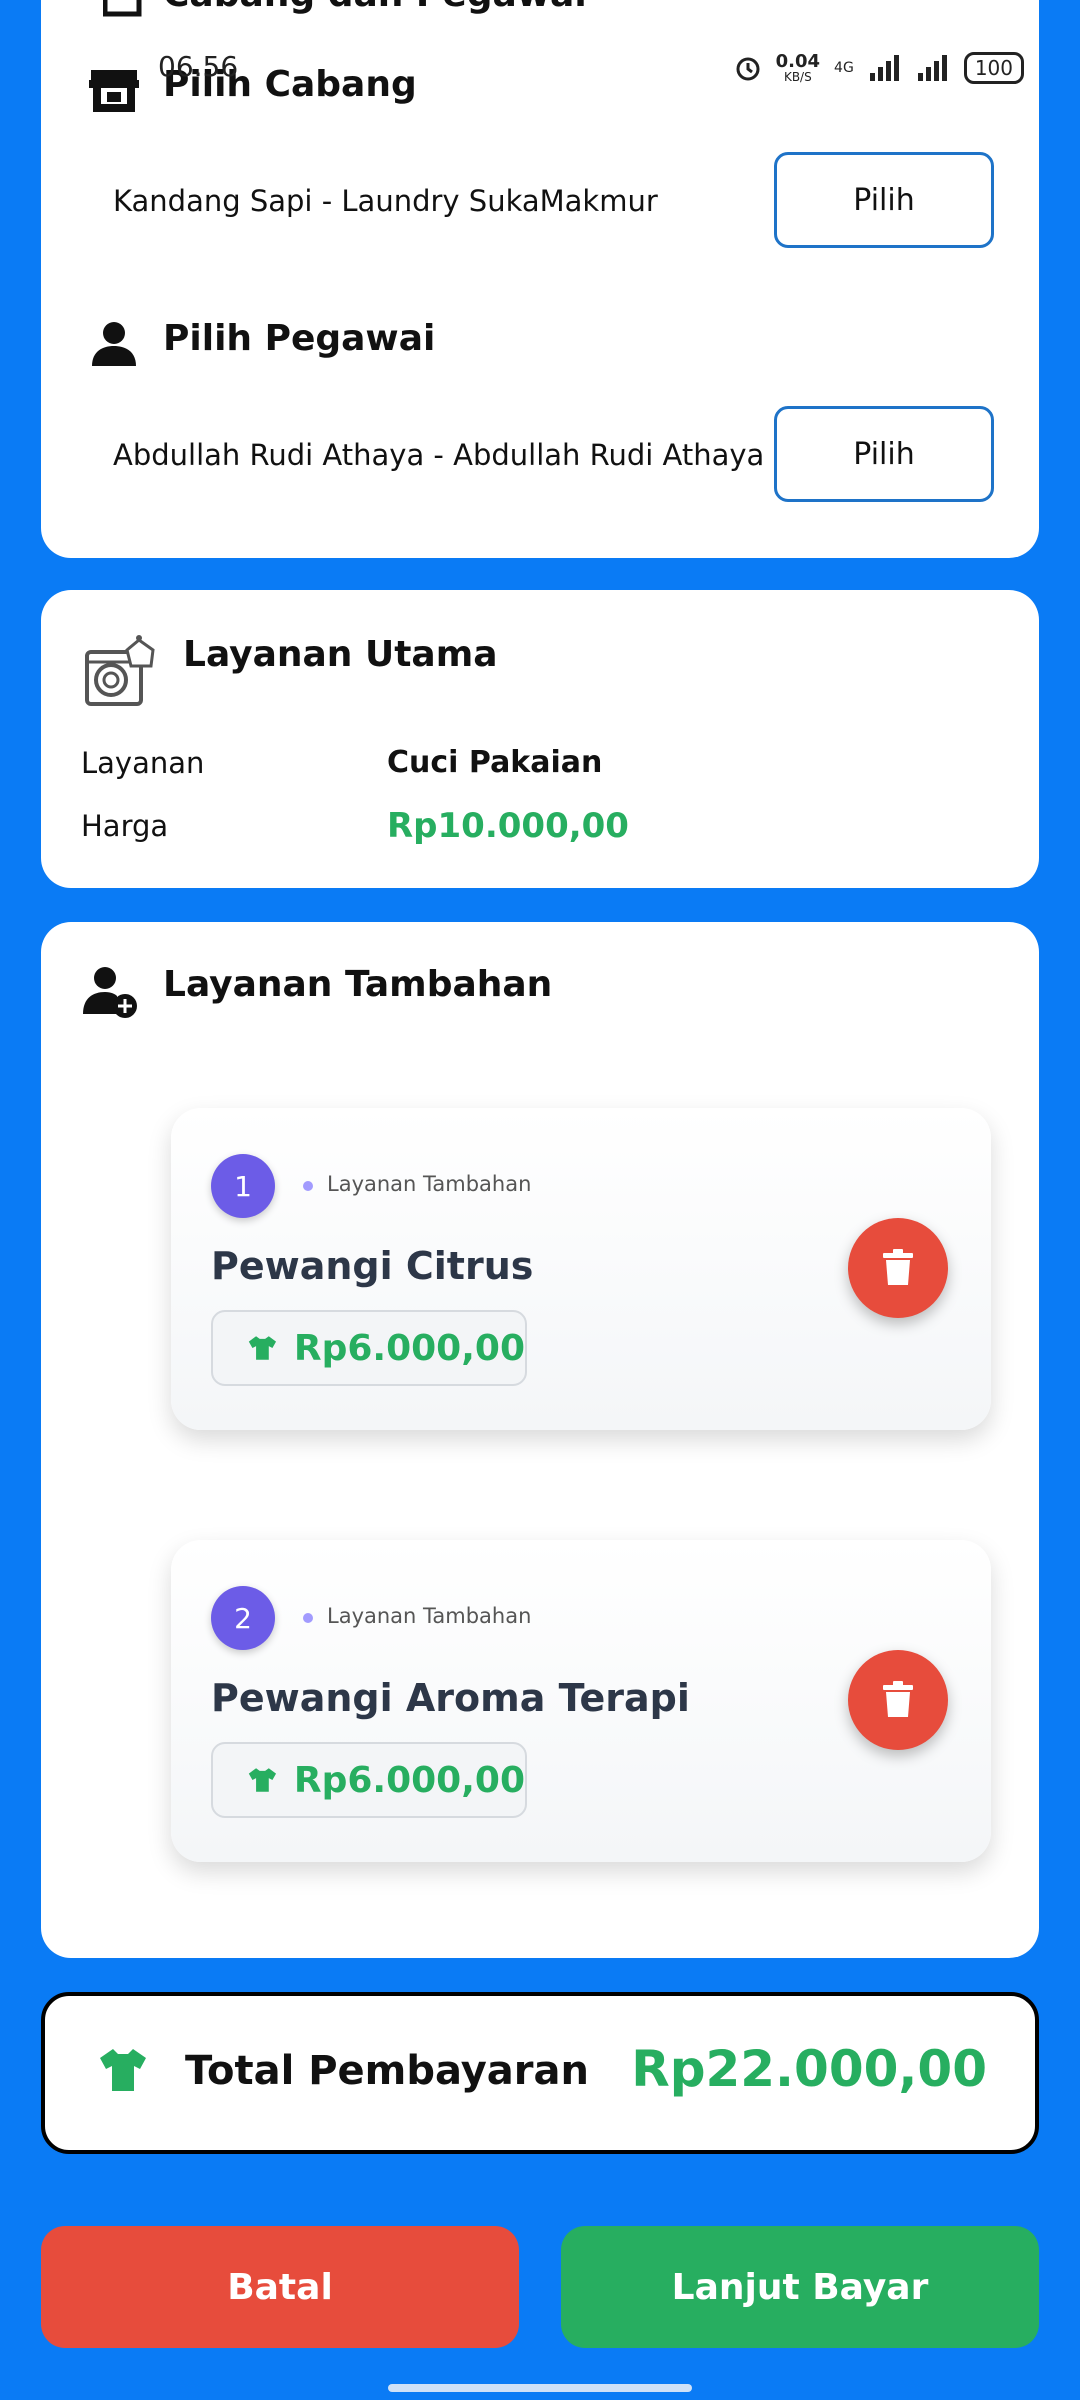 The image size is (1080, 2400). I want to click on select-branch-button: Pilih, so click(884, 200).